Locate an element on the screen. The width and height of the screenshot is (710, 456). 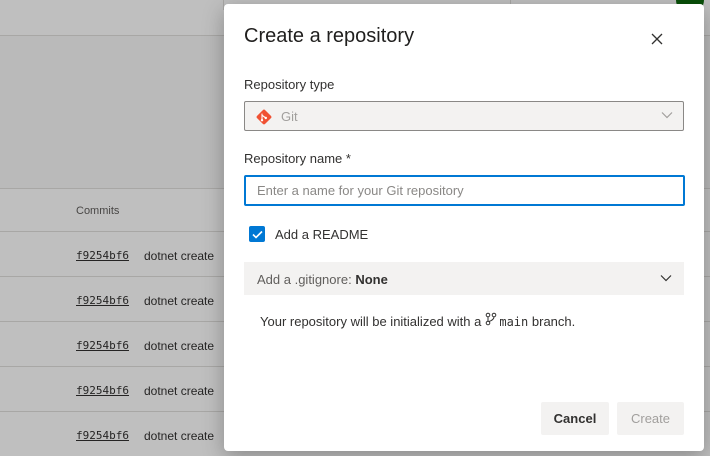
gitignore-label: Add a .gitignore: is located at coordinates (304, 279).